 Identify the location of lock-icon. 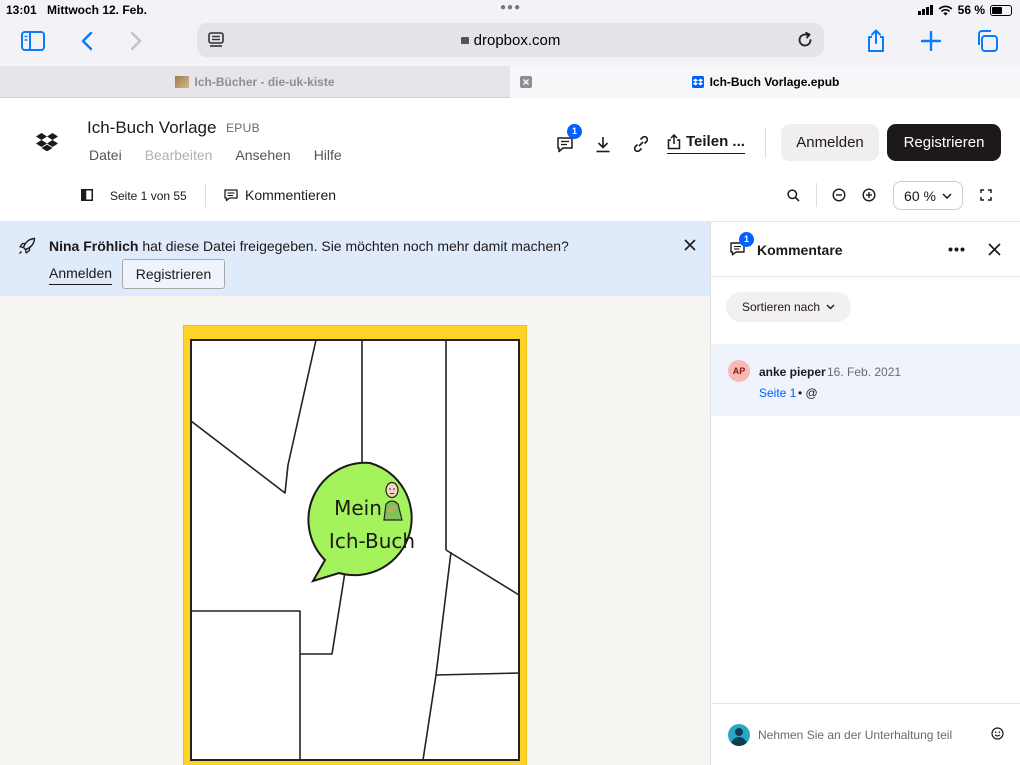
(464, 40).